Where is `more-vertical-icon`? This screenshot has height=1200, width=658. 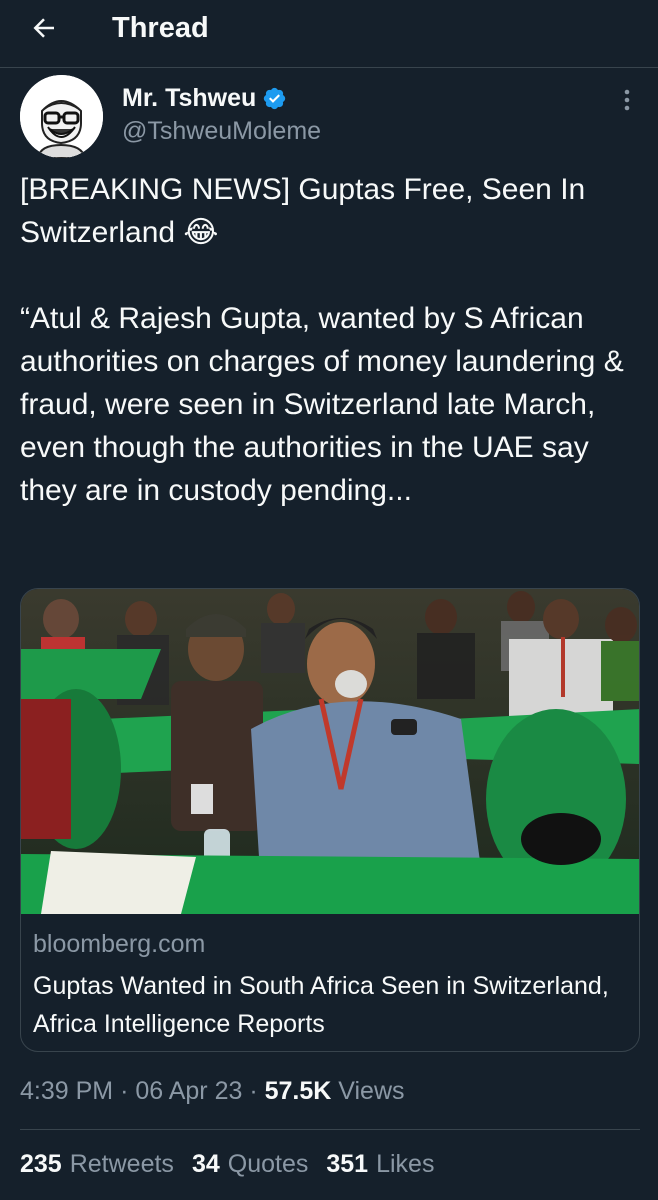
more-vertical-icon is located at coordinates (627, 100).